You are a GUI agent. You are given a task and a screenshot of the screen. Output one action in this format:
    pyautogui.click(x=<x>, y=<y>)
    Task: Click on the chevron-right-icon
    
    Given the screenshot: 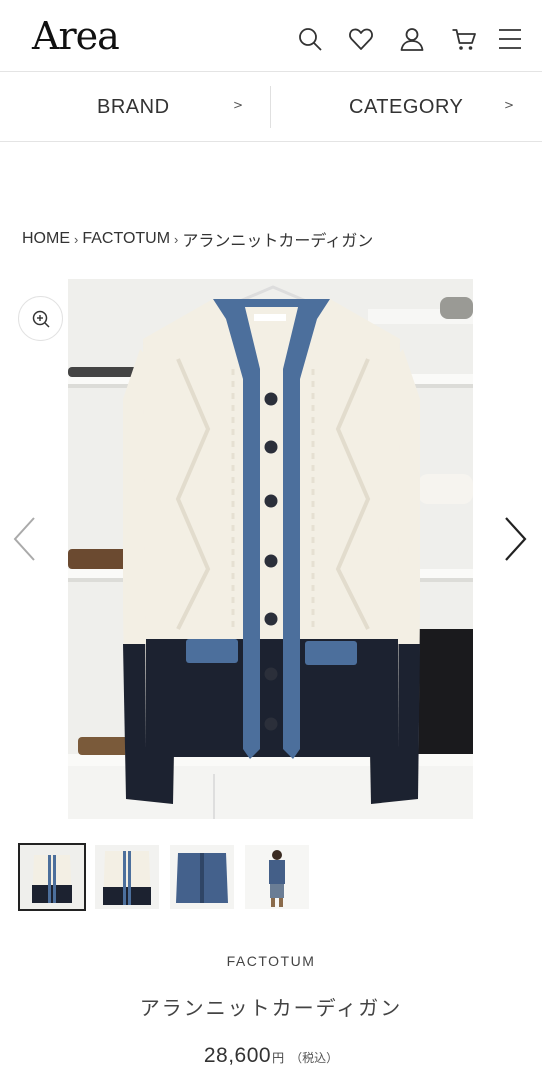 What is the action you would take?
    pyautogui.click(x=516, y=539)
    